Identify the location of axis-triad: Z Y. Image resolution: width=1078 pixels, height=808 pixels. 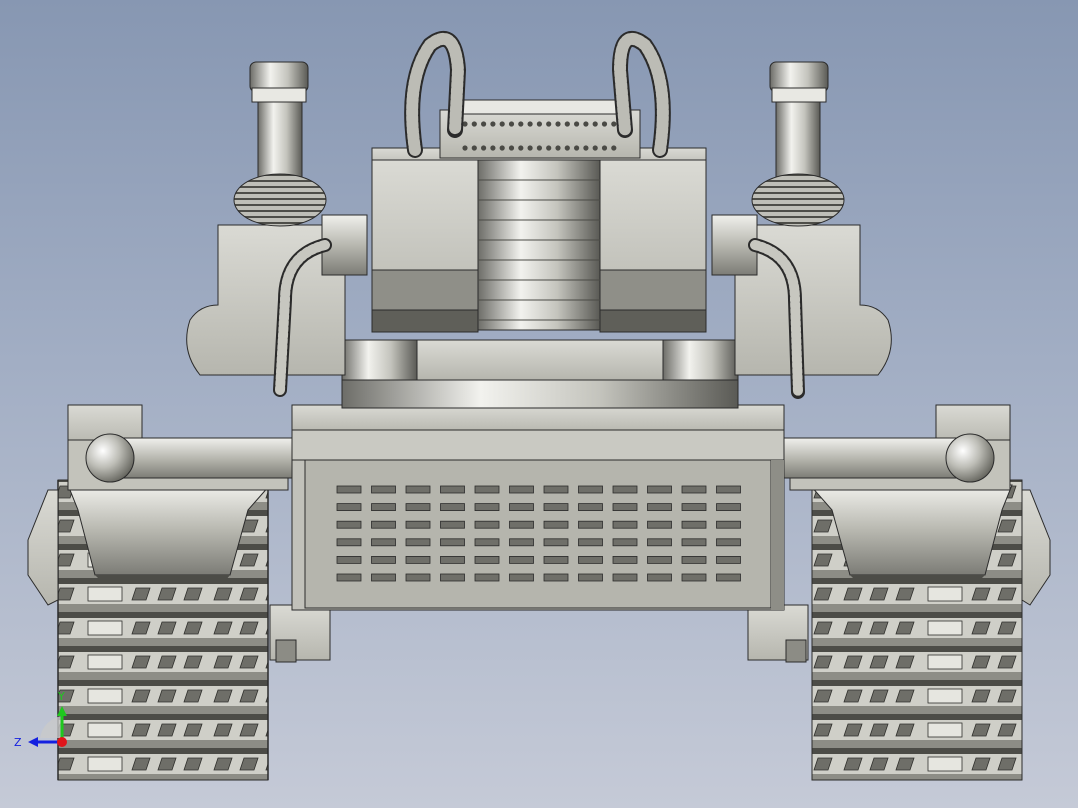
(40, 719).